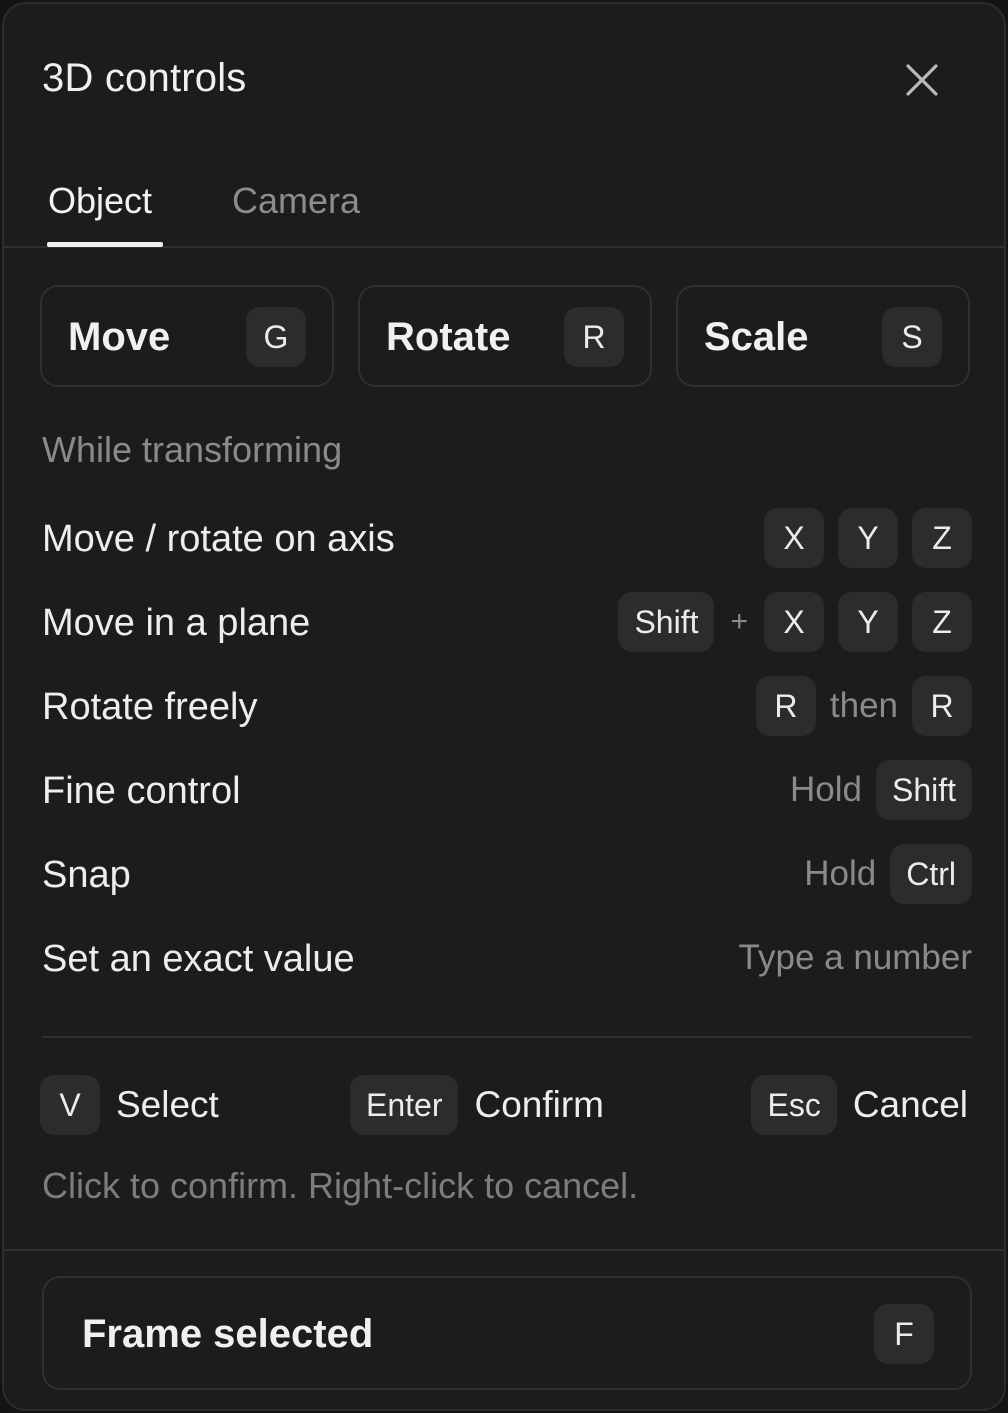  What do you see at coordinates (507, 1333) in the screenshot?
I see `frame-selected-button: Frame selected F` at bounding box center [507, 1333].